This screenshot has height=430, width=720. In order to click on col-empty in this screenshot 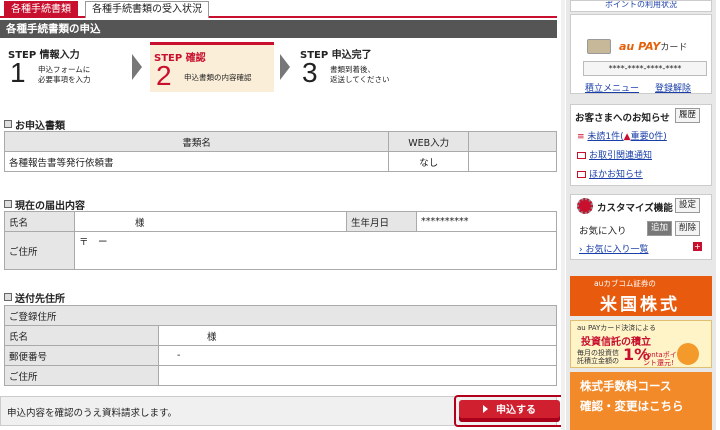, I will do `click(512, 141)`.